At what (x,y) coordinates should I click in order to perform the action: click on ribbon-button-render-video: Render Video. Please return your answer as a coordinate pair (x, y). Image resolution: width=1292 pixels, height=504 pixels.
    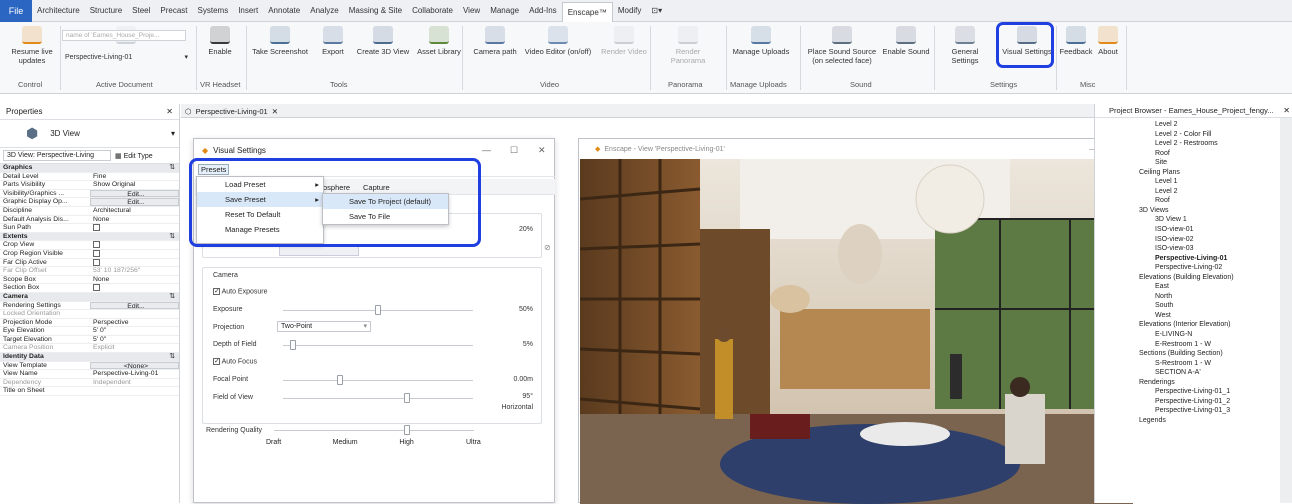
    Looking at the image, I should click on (624, 41).